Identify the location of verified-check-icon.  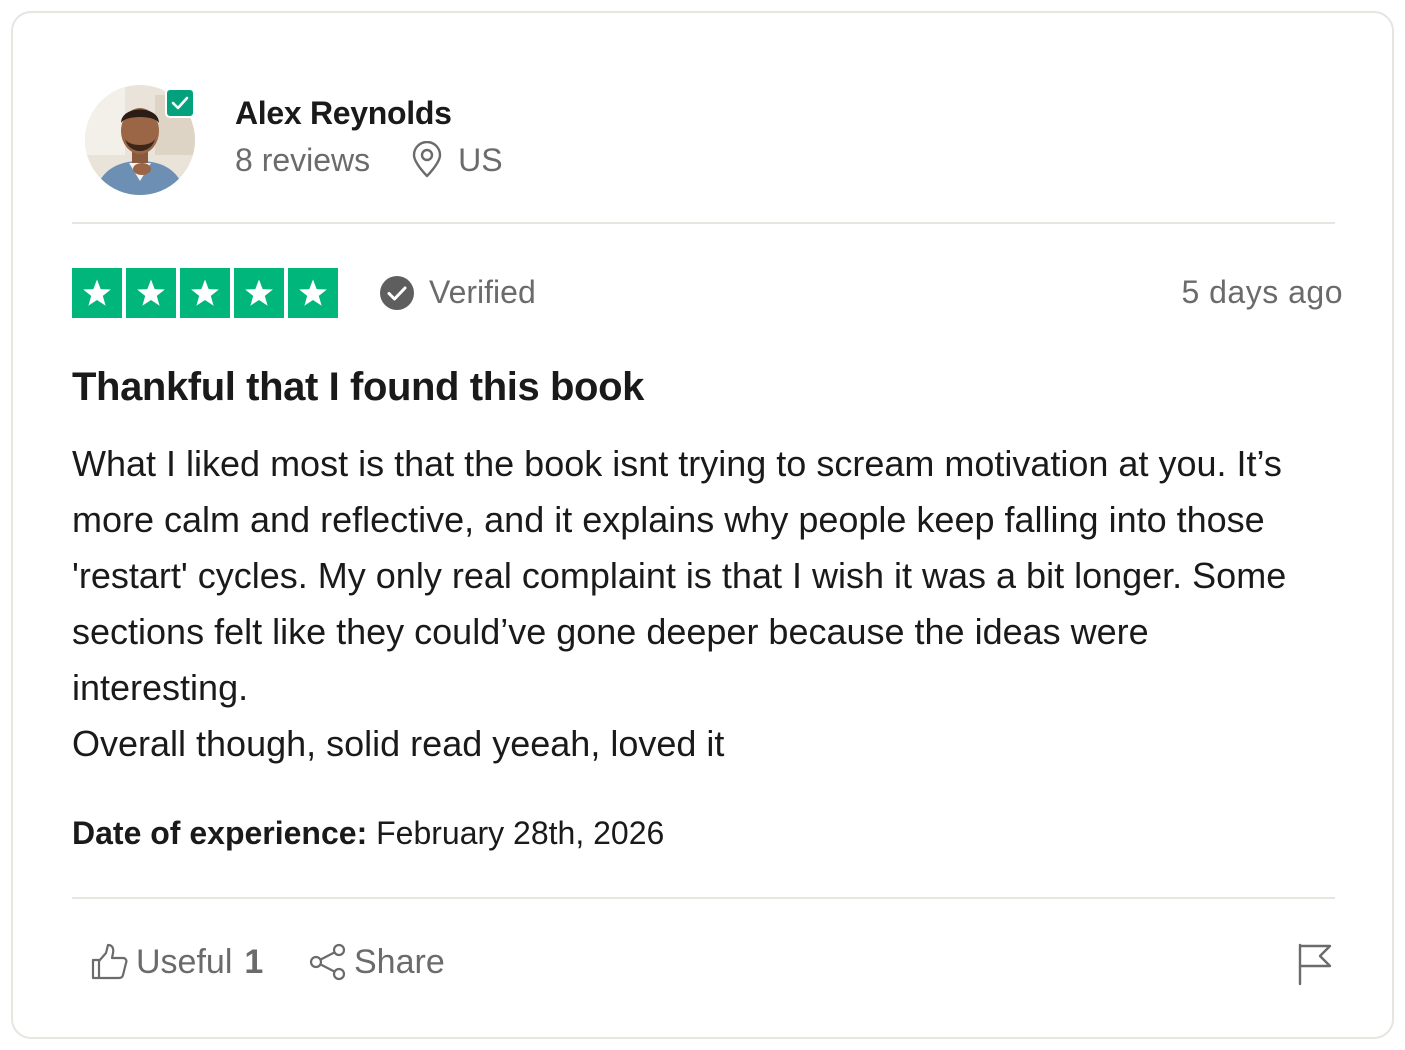
(397, 293).